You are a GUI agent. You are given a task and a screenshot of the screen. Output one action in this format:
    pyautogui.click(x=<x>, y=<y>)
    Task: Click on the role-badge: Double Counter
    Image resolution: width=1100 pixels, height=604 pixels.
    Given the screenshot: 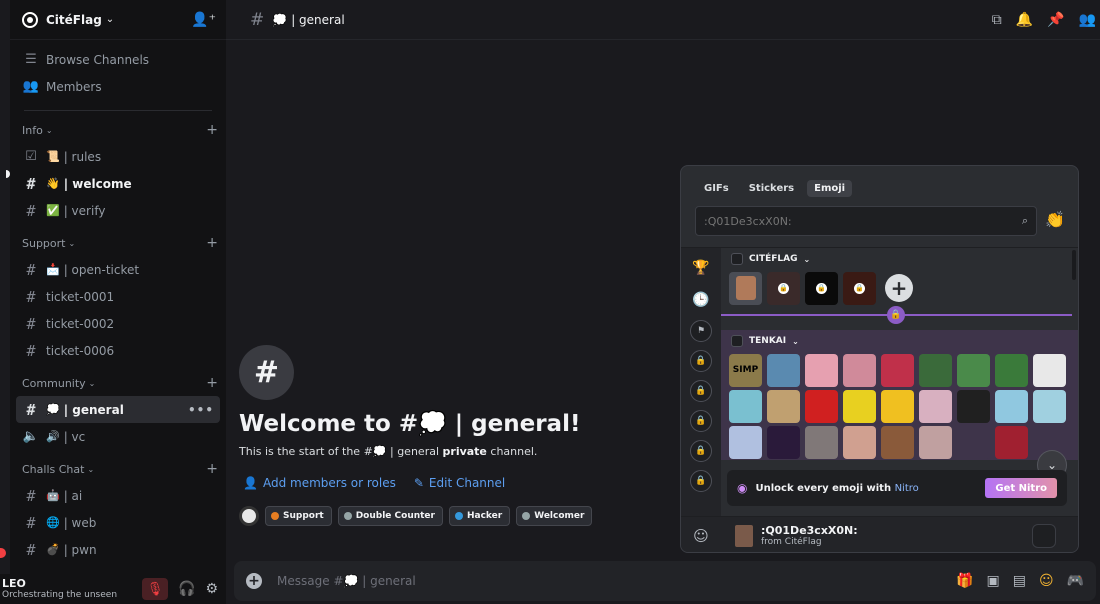 What is the action you would take?
    pyautogui.click(x=390, y=516)
    